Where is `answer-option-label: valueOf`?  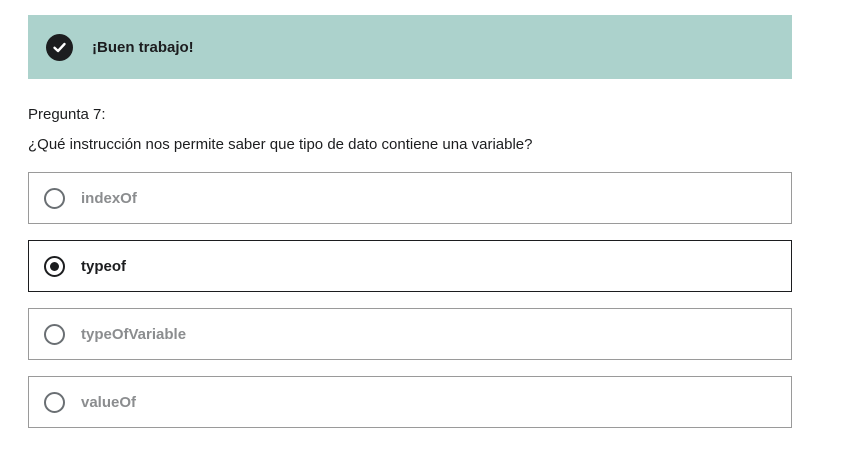
answer-option-label: valueOf is located at coordinates (109, 402).